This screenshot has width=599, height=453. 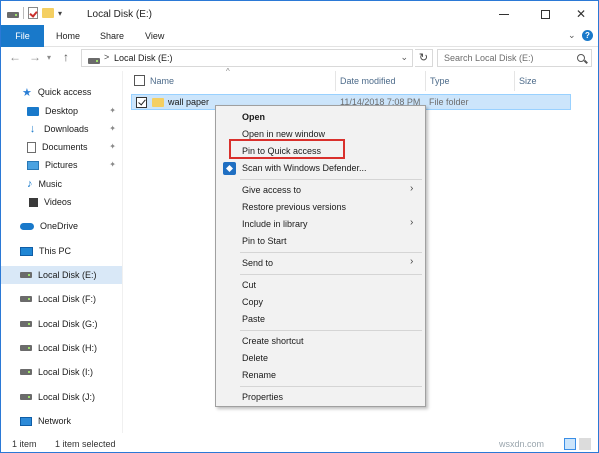 I want to click on sidebar-item-local-disk-g: Local Disk (G:), so click(x=61, y=324).